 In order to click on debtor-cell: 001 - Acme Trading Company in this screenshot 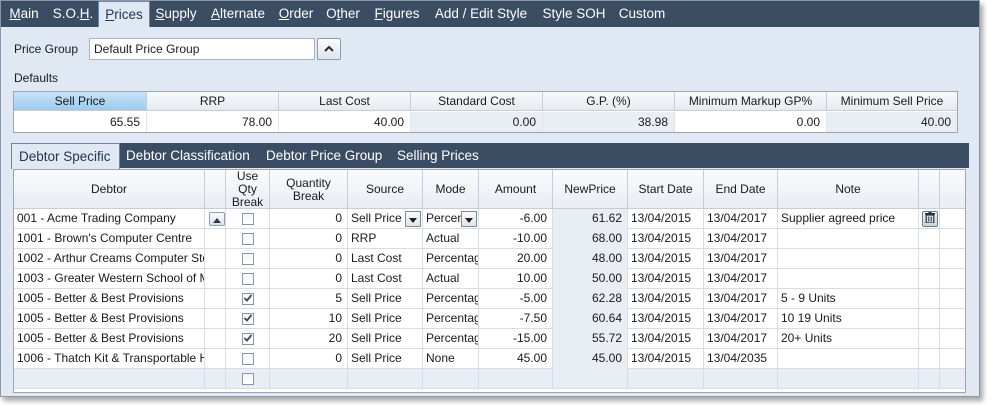, I will do `click(109, 219)`.